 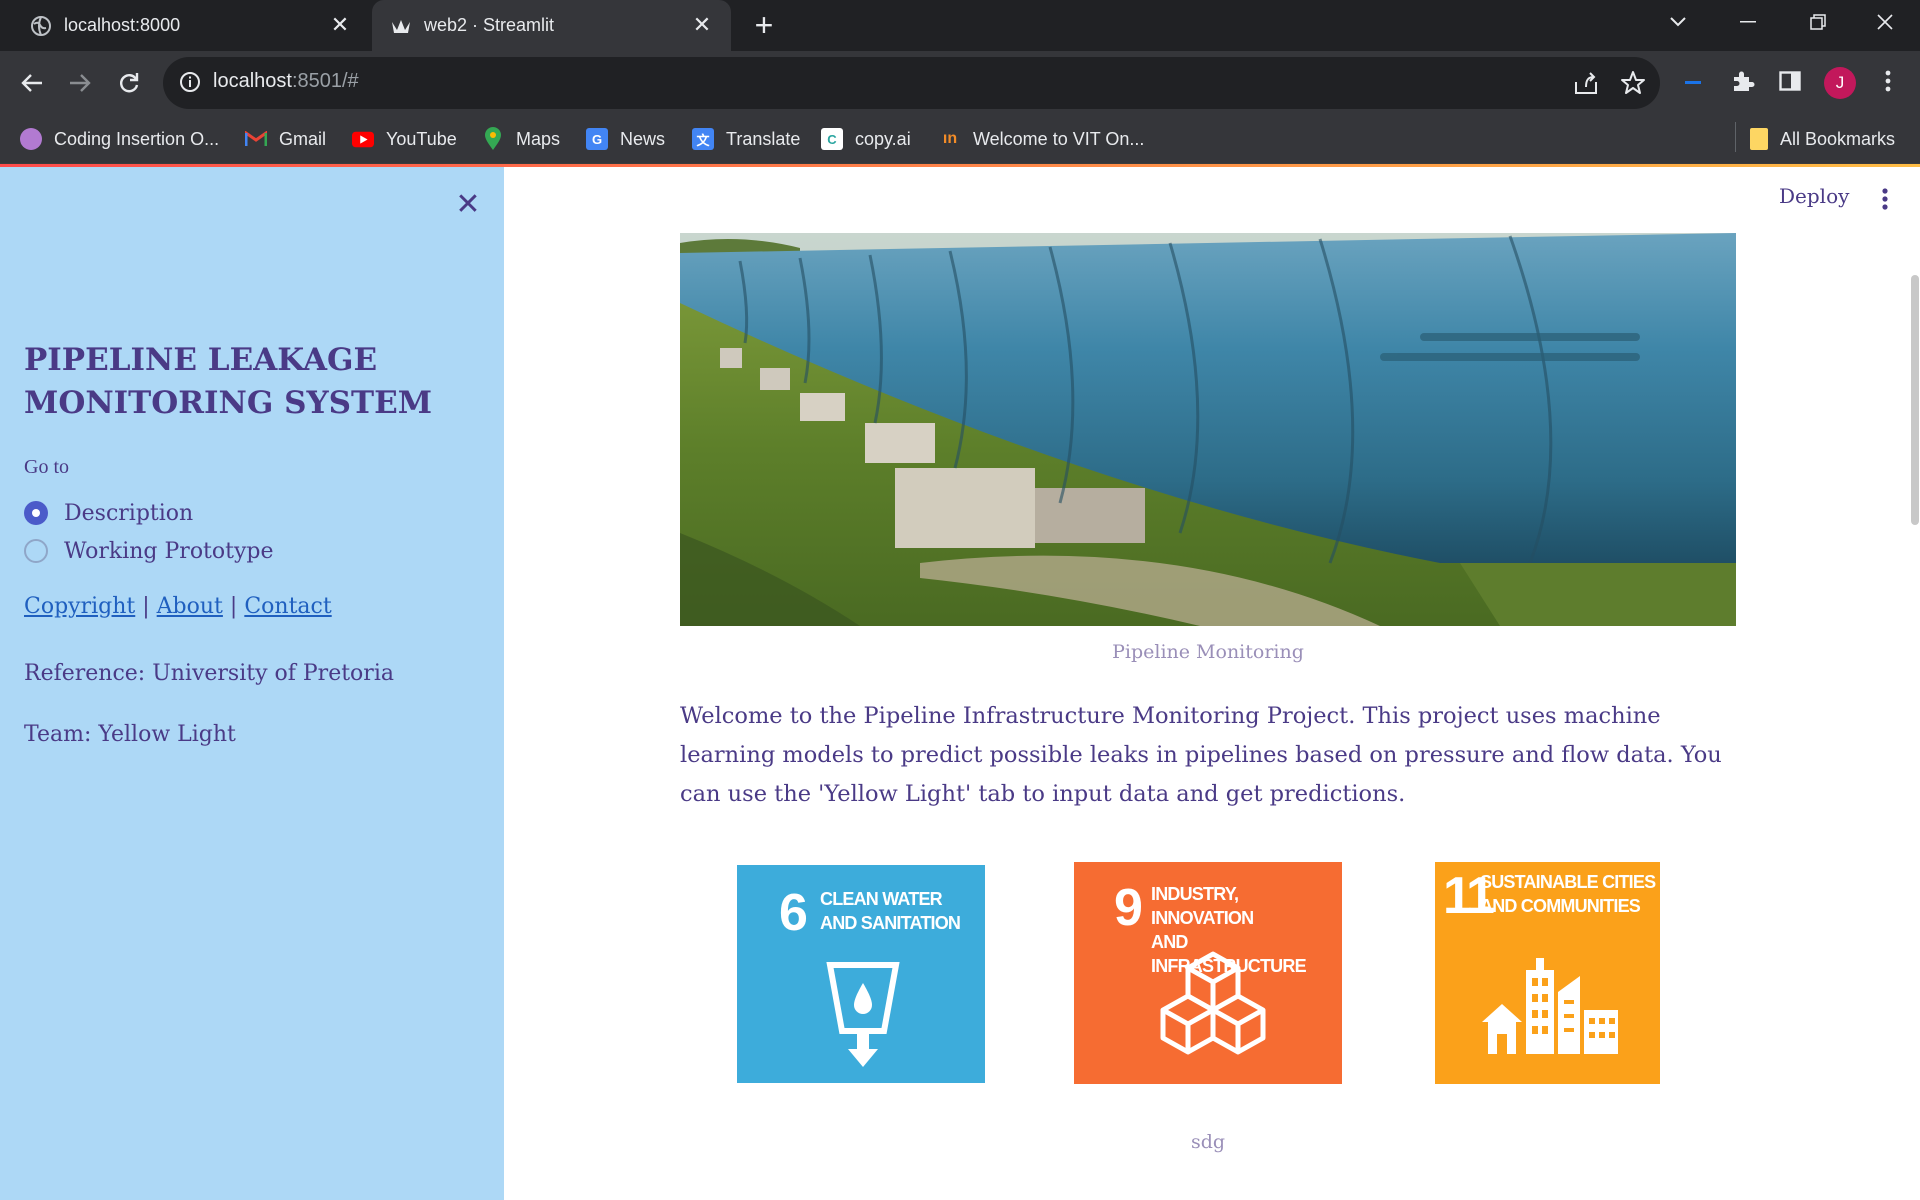 What do you see at coordinates (881, 899) in the screenshot?
I see `sdg-6-line1: CLEAN WATER` at bounding box center [881, 899].